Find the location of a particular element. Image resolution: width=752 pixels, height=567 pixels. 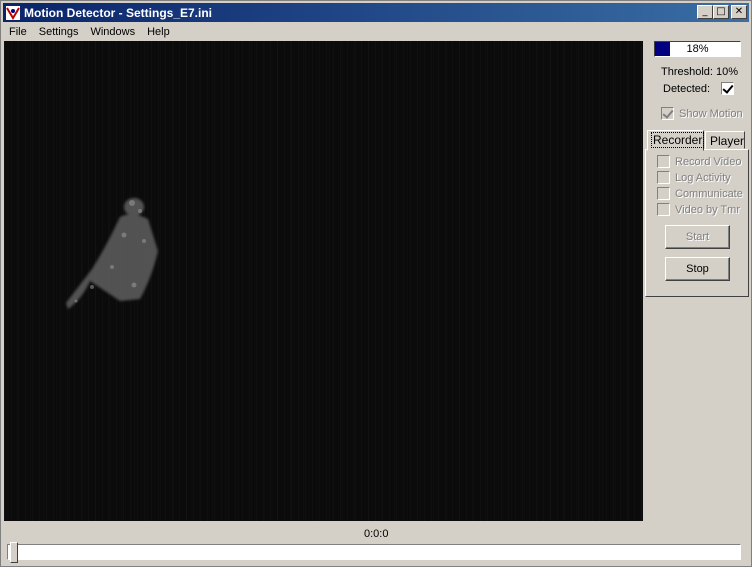

tab-player-label: Player is located at coordinates (727, 141).